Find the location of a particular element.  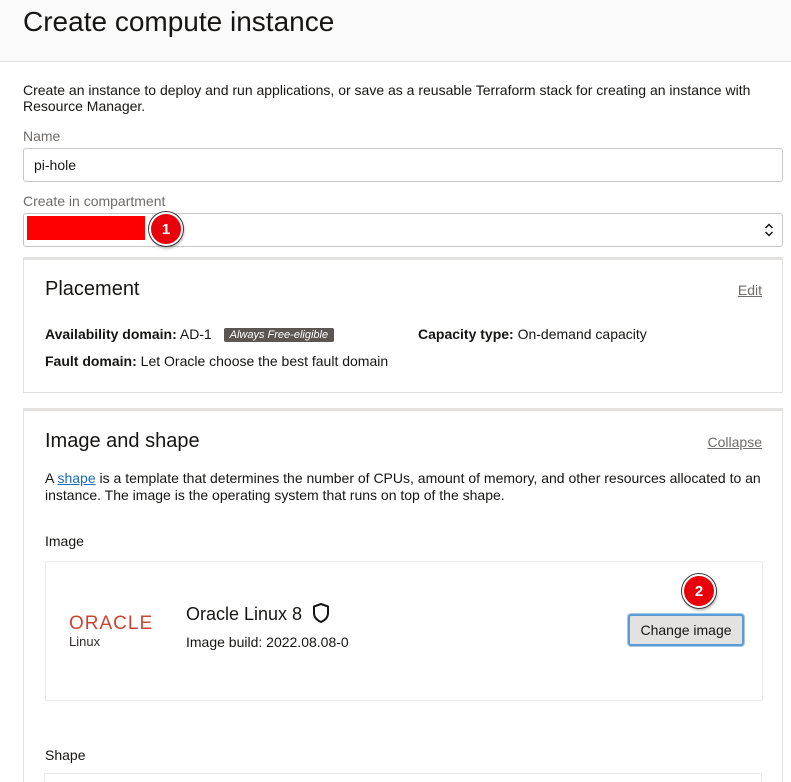

placement-edit-link: Edit is located at coordinates (750, 290).